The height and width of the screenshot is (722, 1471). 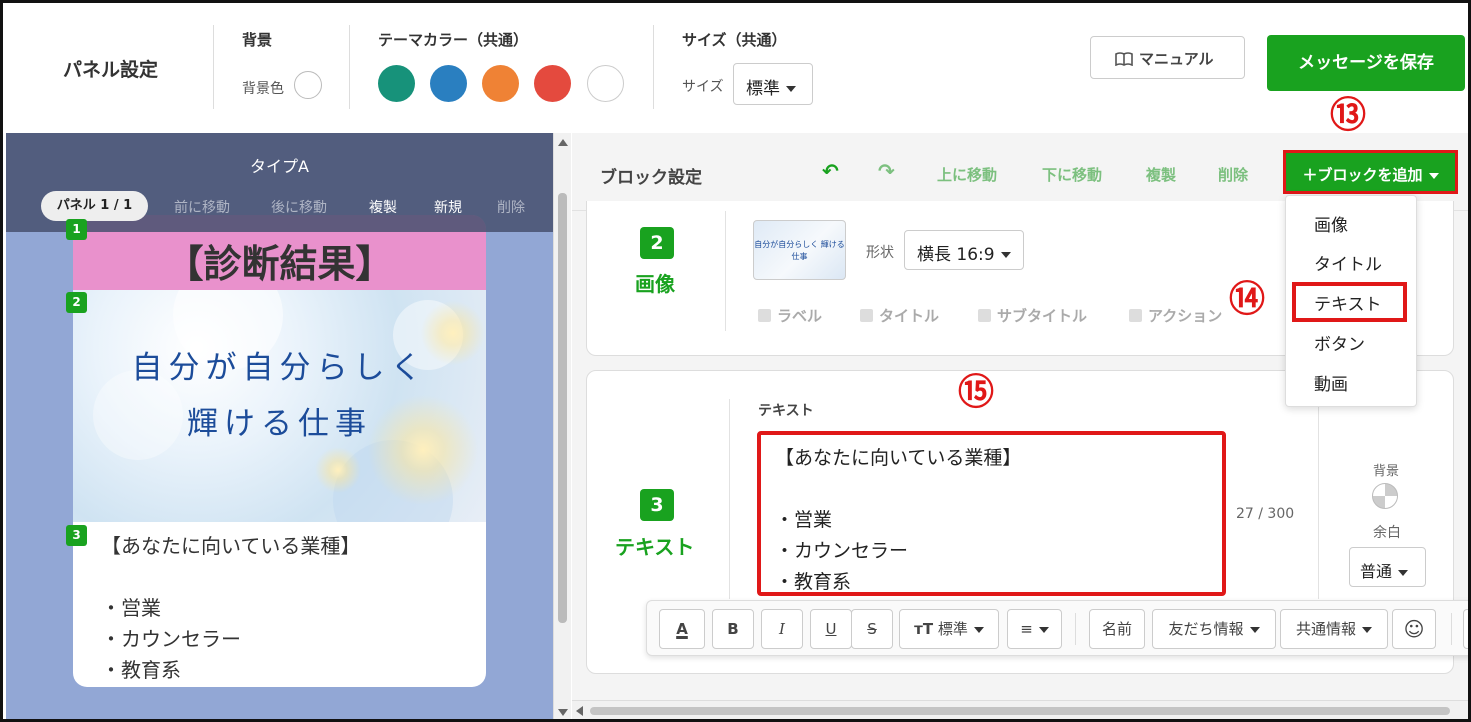 I want to click on font-color-button: A, so click(x=682, y=629).